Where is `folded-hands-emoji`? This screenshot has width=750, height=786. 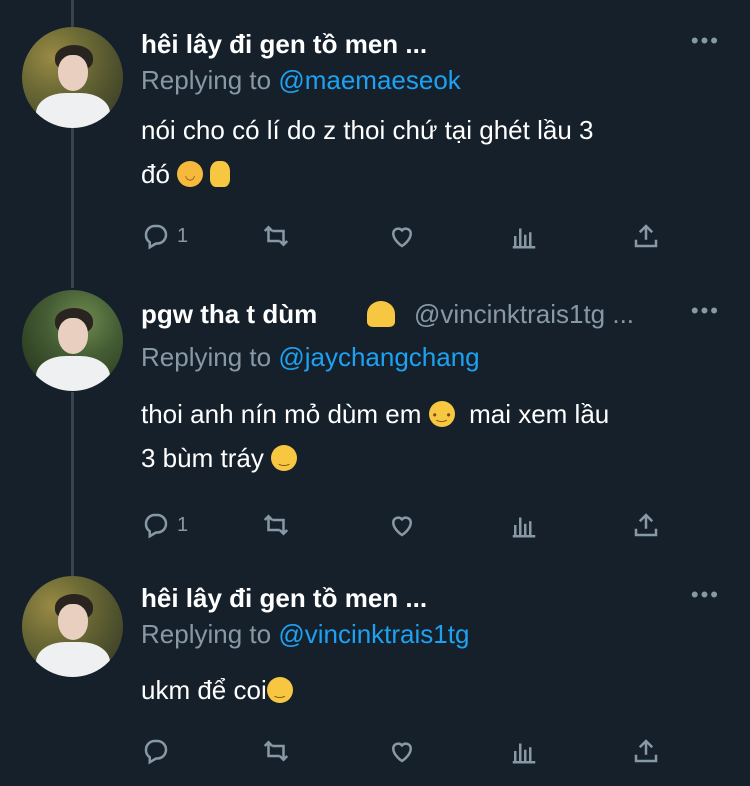
folded-hands-emoji is located at coordinates (381, 314).